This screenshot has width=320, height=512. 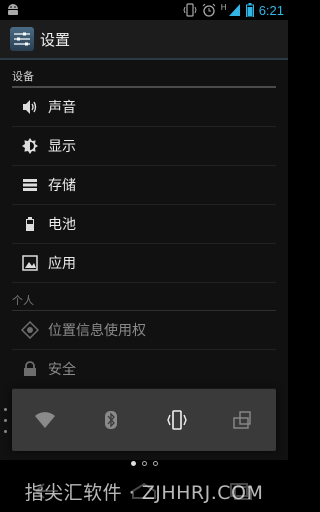 I want to click on page-indicator, so click(x=144, y=463).